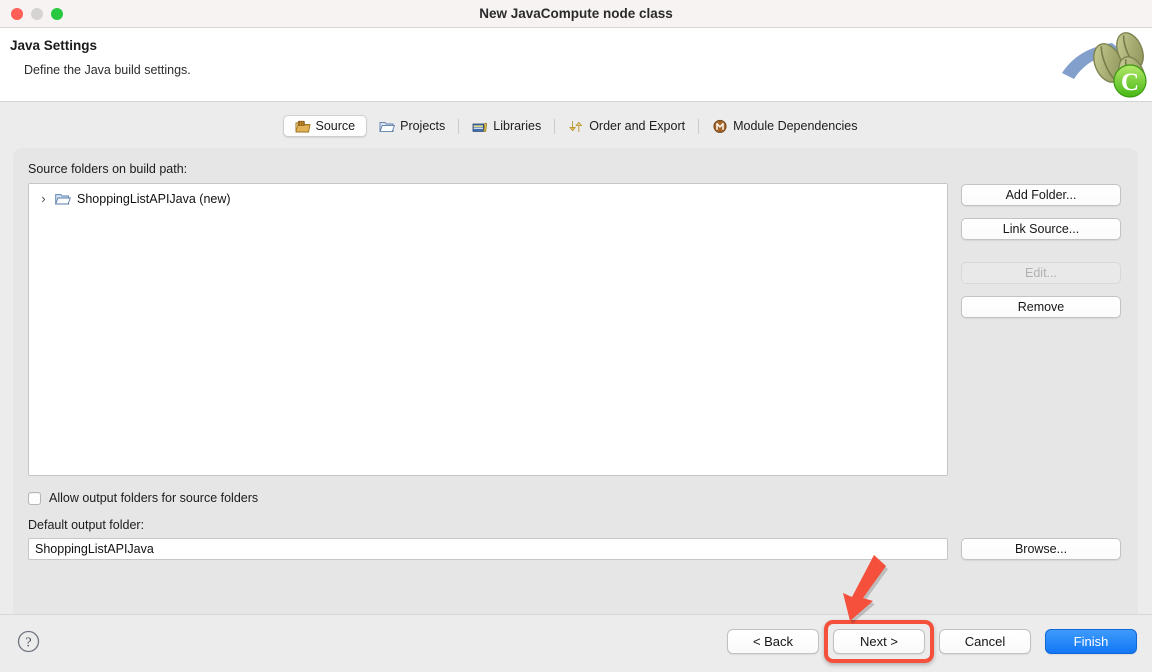  I want to click on tree-item-label: ShoppingListAPIJava (new), so click(154, 199).